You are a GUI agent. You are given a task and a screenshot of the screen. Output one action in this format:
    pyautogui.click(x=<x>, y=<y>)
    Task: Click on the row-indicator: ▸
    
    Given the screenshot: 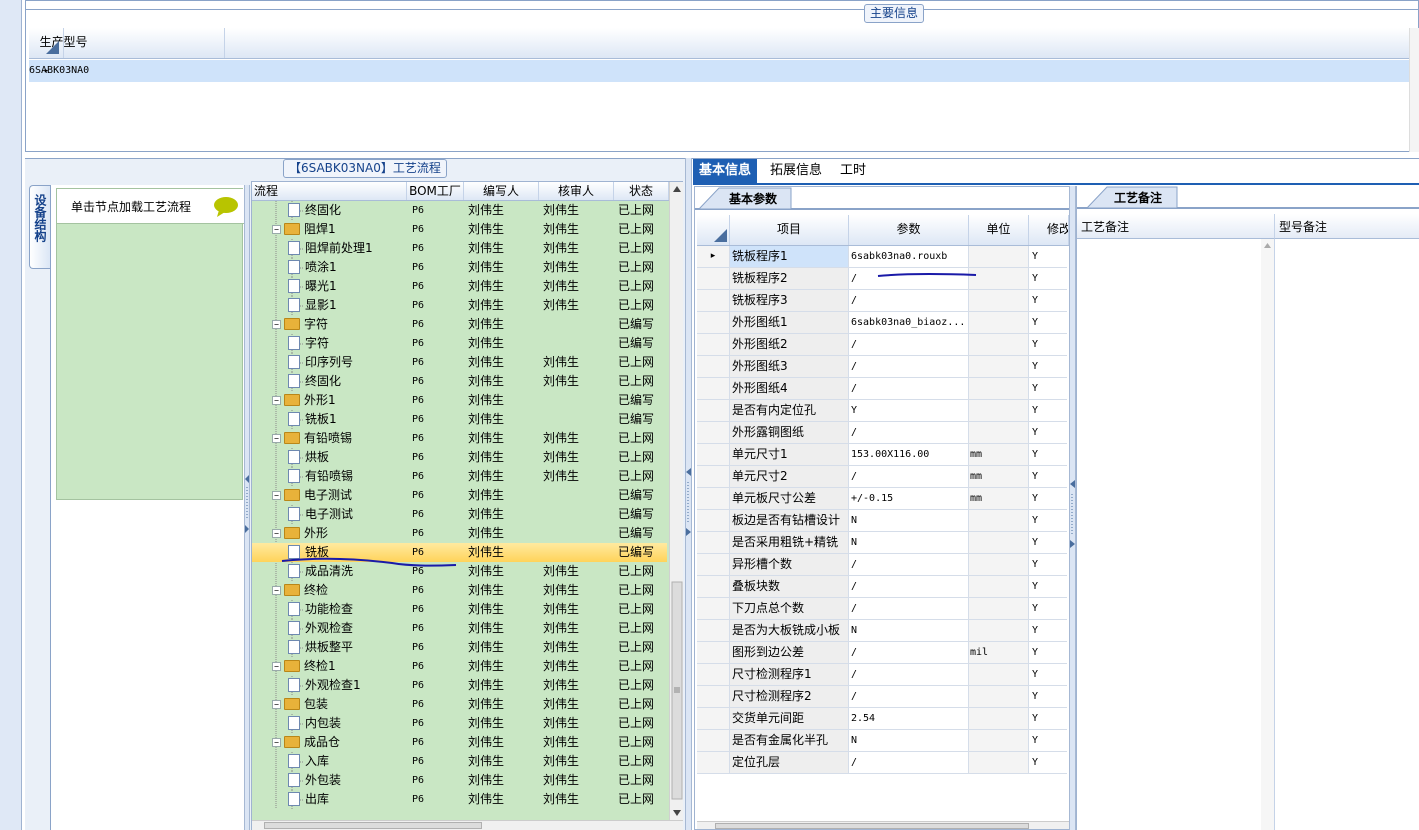 What is the action you would take?
    pyautogui.click(x=713, y=256)
    